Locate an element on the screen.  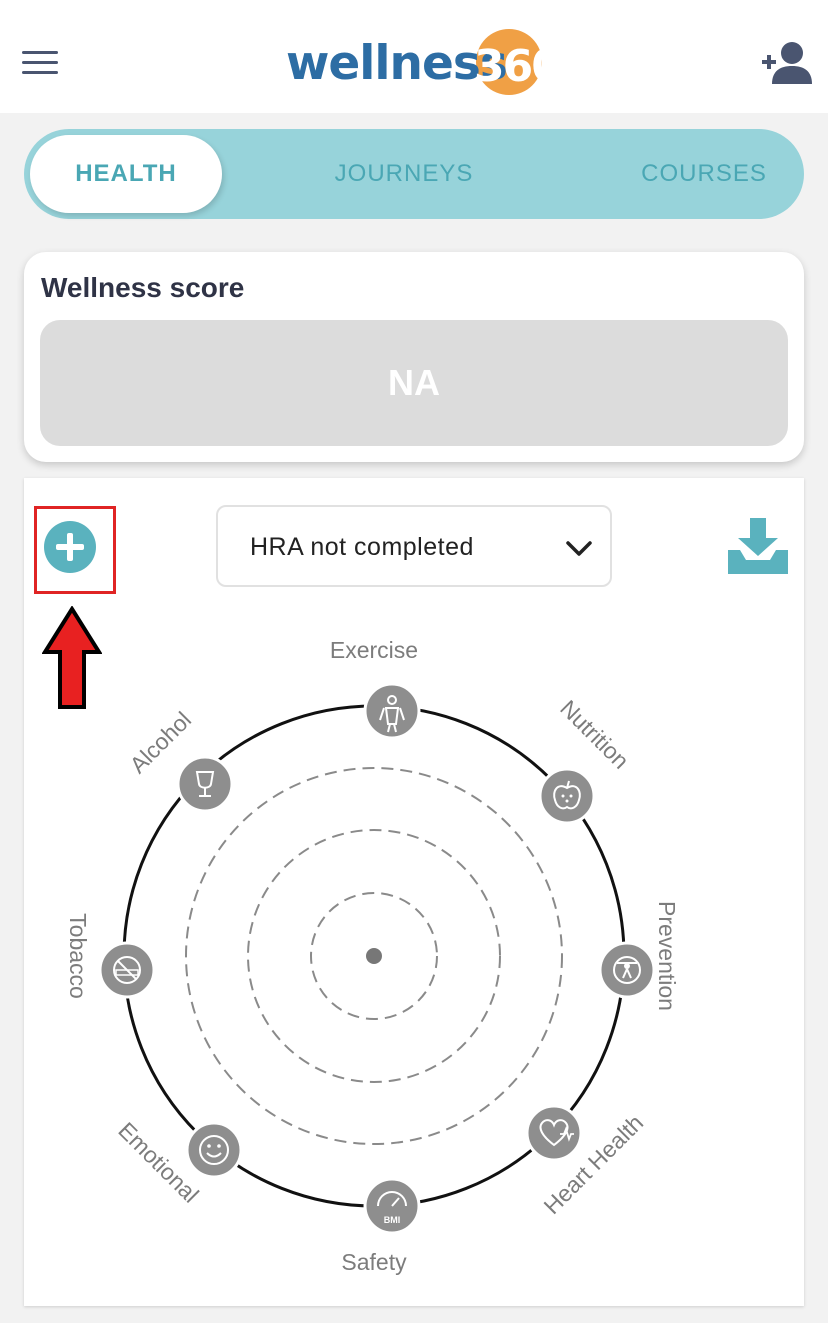
hra-status-dropdown: HRA not completed is located at coordinates (414, 546).